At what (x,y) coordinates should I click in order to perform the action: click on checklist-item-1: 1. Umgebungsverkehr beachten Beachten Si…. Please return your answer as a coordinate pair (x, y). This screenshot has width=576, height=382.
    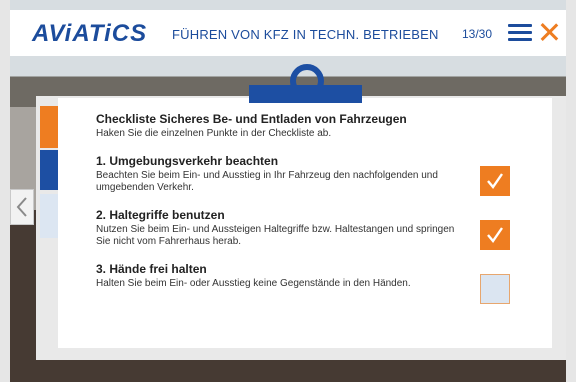
    Looking at the image, I should click on (276, 174).